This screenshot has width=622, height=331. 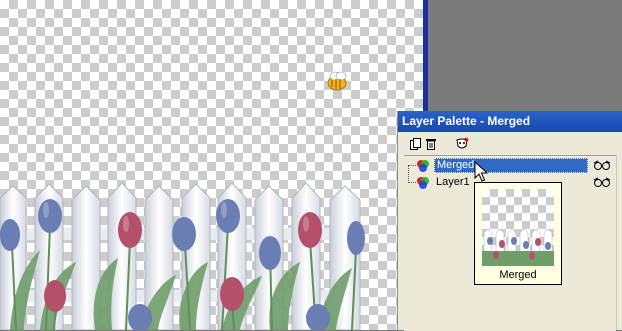 What do you see at coordinates (619, 242) in the screenshot?
I see `palette-scrollbar` at bounding box center [619, 242].